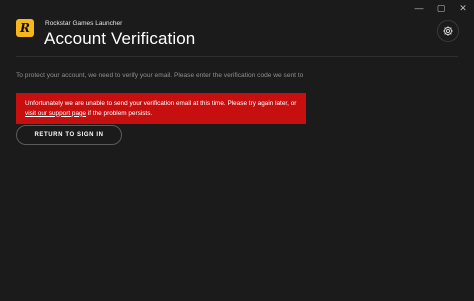 This screenshot has width=474, height=301. What do you see at coordinates (419, 8) in the screenshot?
I see `minimize-button: —` at bounding box center [419, 8].